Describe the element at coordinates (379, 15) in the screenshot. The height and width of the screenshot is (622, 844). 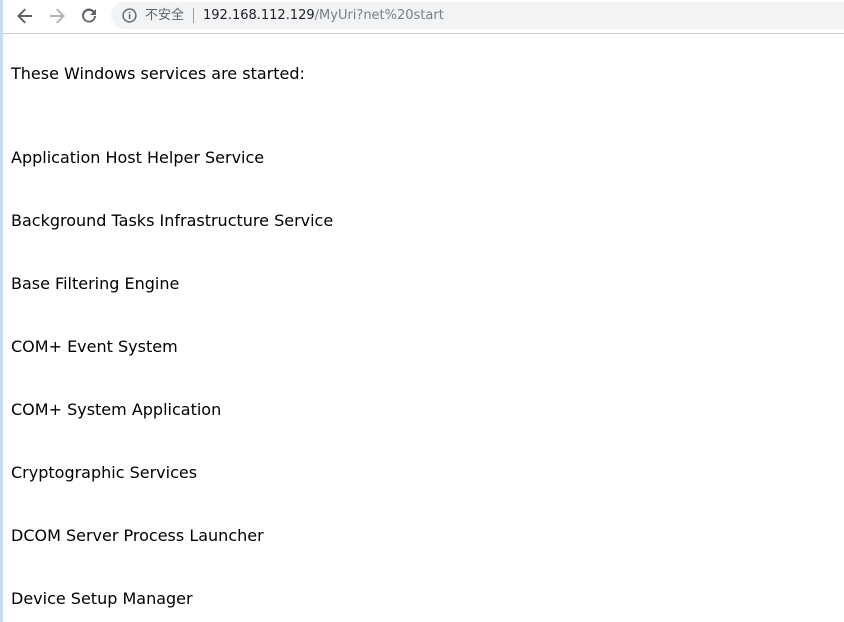
I see `url-path: /MyUri?net%20start` at that location.